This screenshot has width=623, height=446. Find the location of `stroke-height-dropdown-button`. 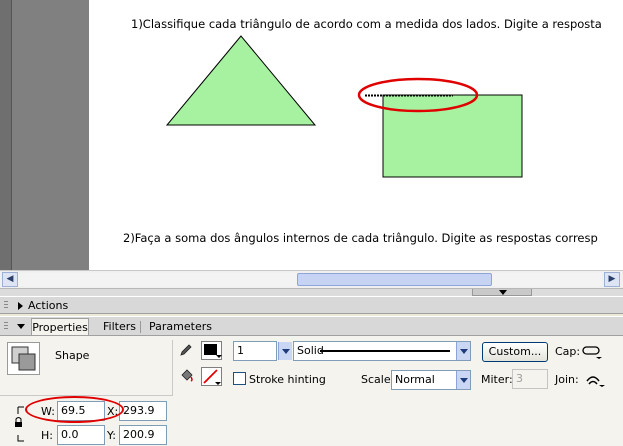

stroke-height-dropdown-button is located at coordinates (285, 351).